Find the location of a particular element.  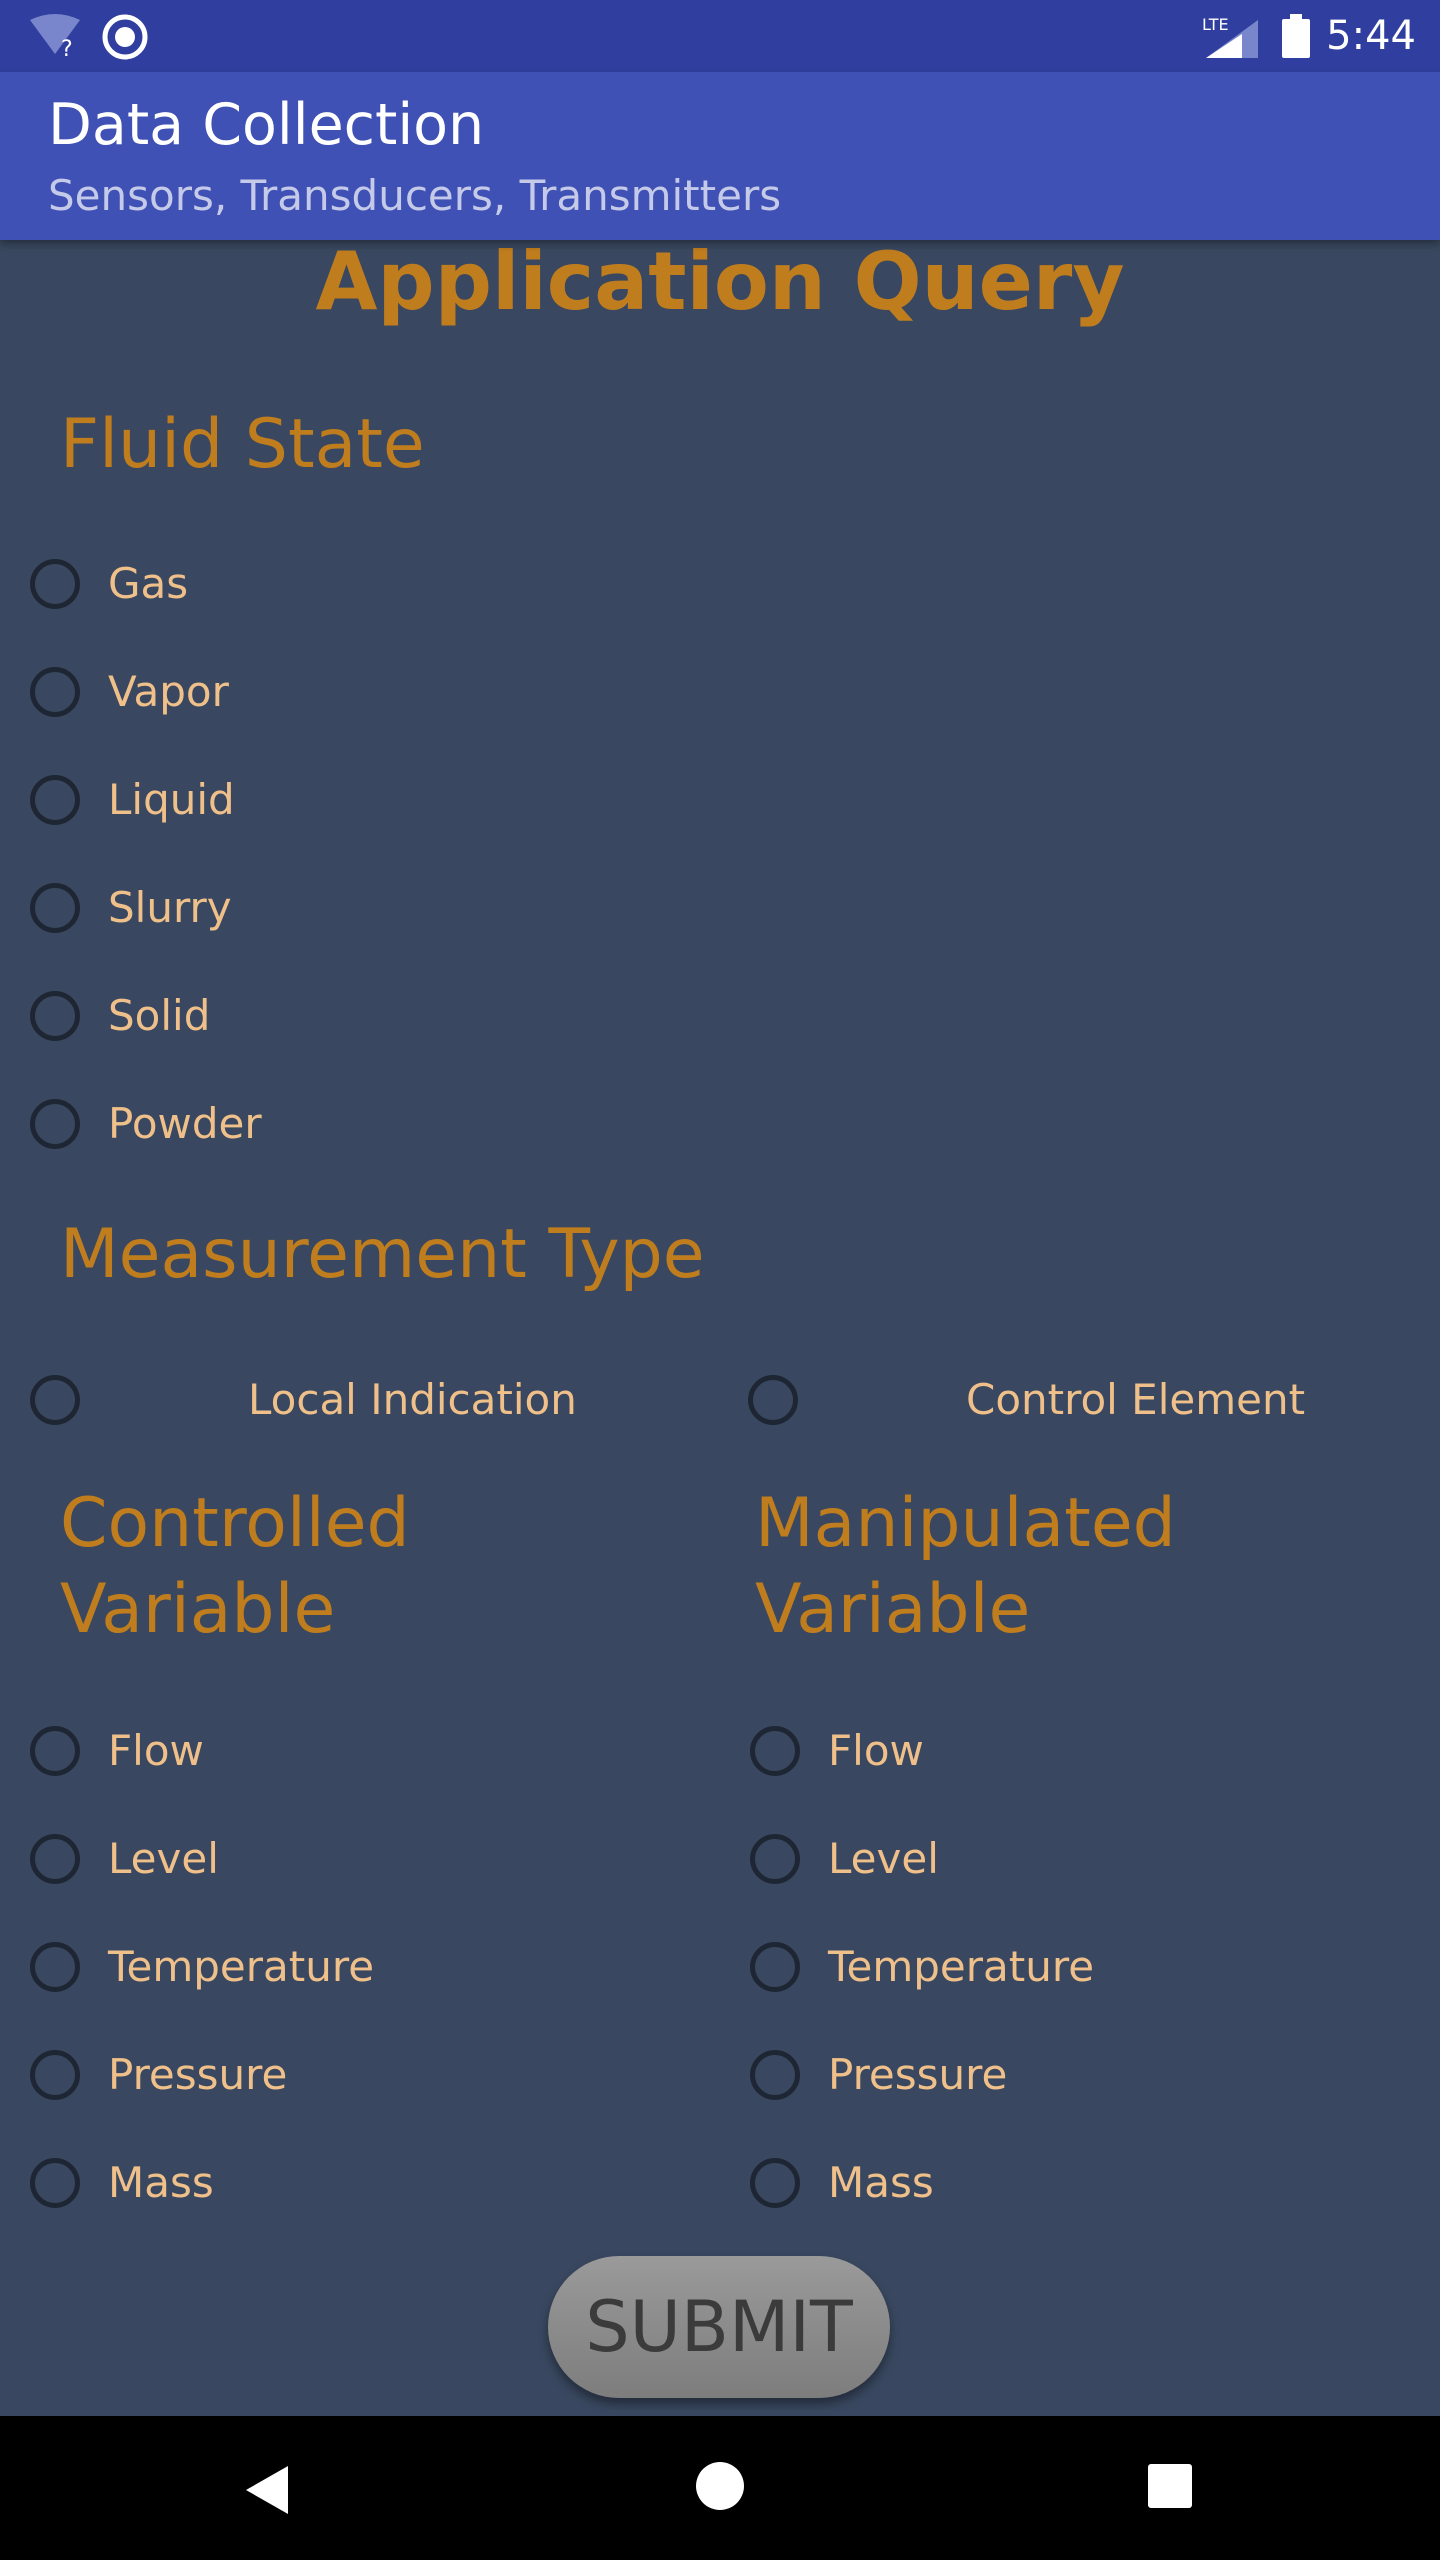

radio-controlled-mass: Mass is located at coordinates (330, 2188).